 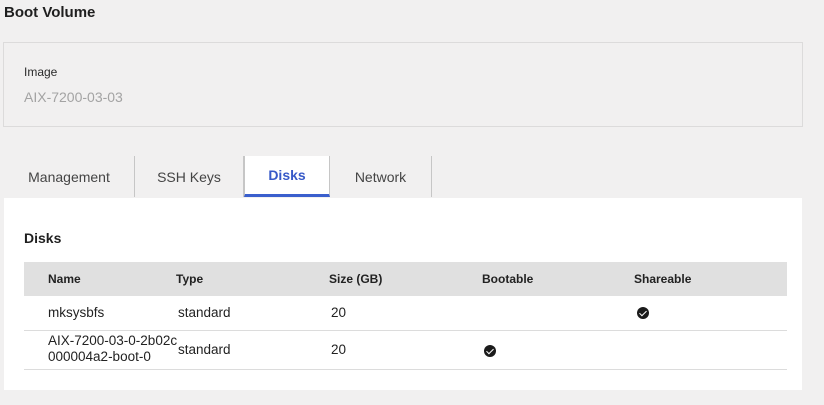 What do you see at coordinates (73, 97) in the screenshot?
I see `image-value: AIX-7200-03-03` at bounding box center [73, 97].